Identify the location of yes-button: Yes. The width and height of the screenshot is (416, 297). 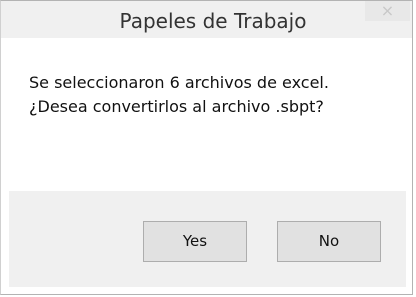
(195, 241).